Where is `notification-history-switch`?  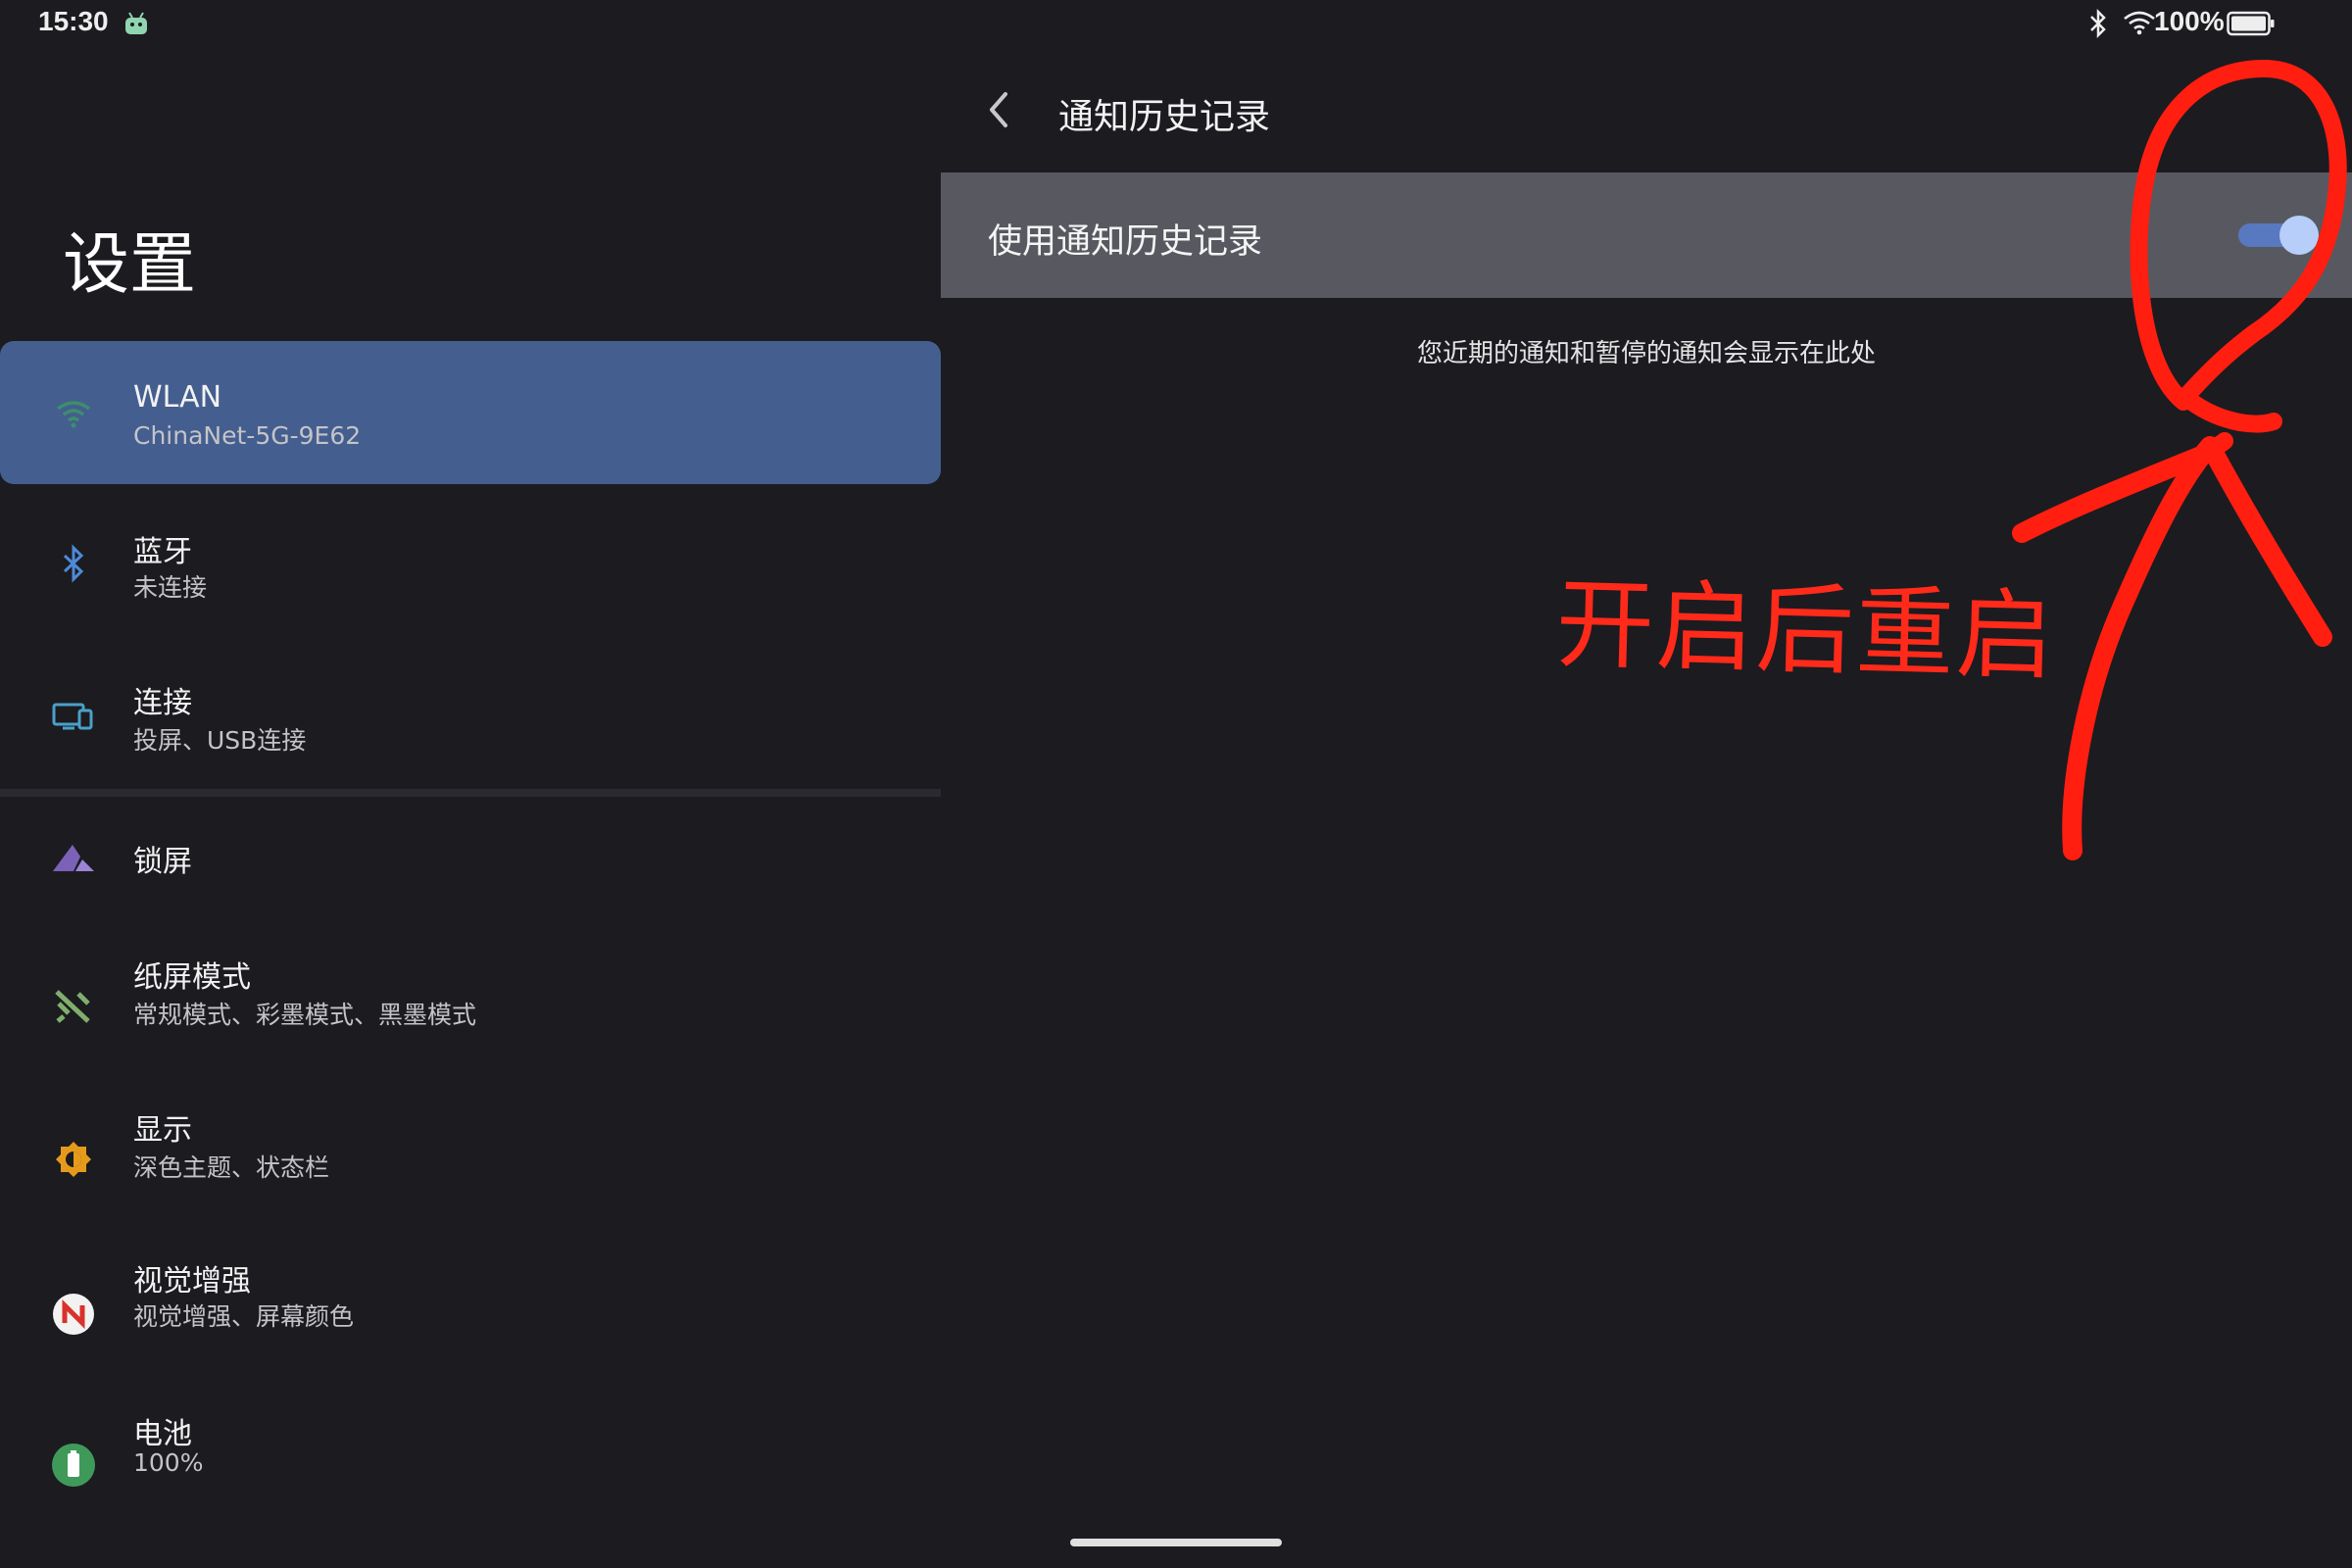 notification-history-switch is located at coordinates (2278, 235).